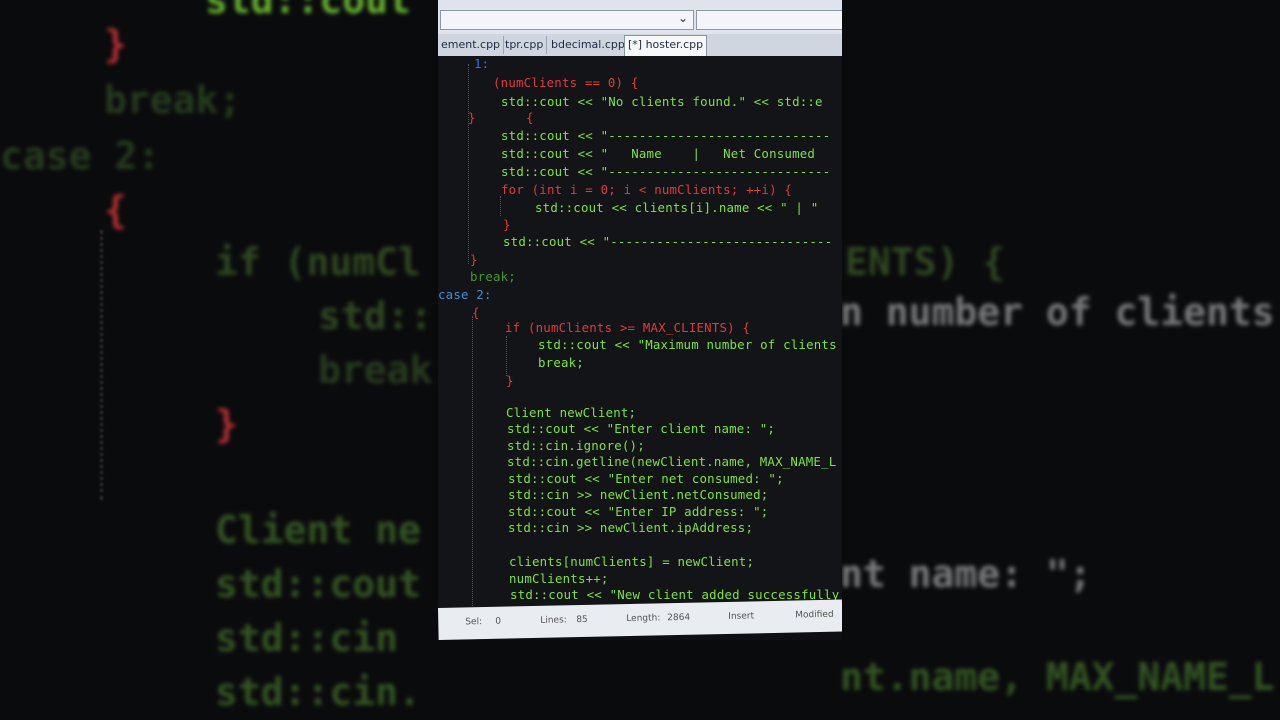  What do you see at coordinates (101, 365) in the screenshot?
I see `bg-indent-guide` at bounding box center [101, 365].